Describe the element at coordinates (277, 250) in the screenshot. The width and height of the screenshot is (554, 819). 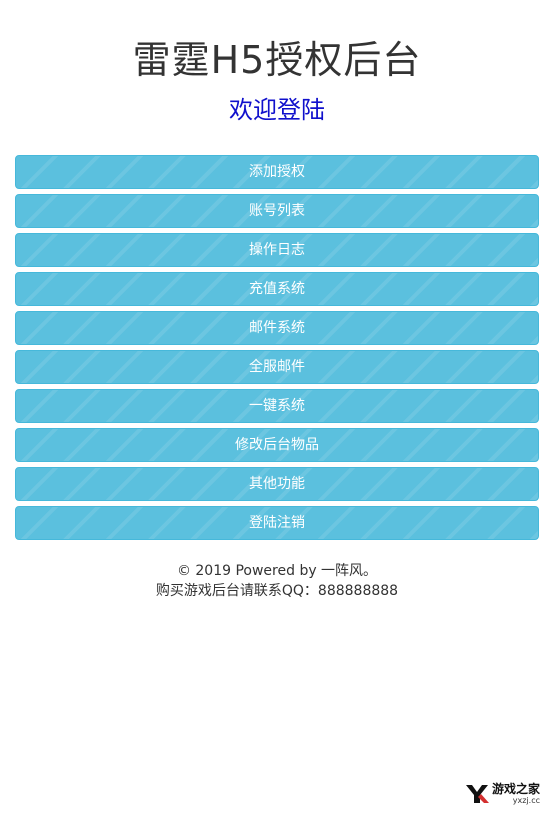
I see `operation-log-button: 操作日志` at that location.